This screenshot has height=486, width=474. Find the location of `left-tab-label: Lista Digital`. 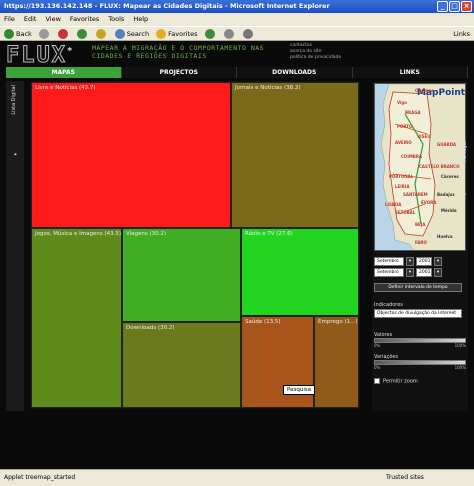

left-tab-label: Lista Digital is located at coordinates (14, 100).